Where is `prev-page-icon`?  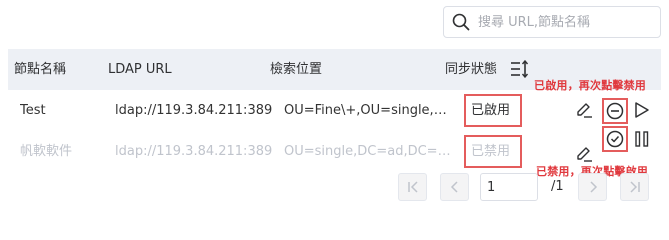
prev-page-icon is located at coordinates (454, 187).